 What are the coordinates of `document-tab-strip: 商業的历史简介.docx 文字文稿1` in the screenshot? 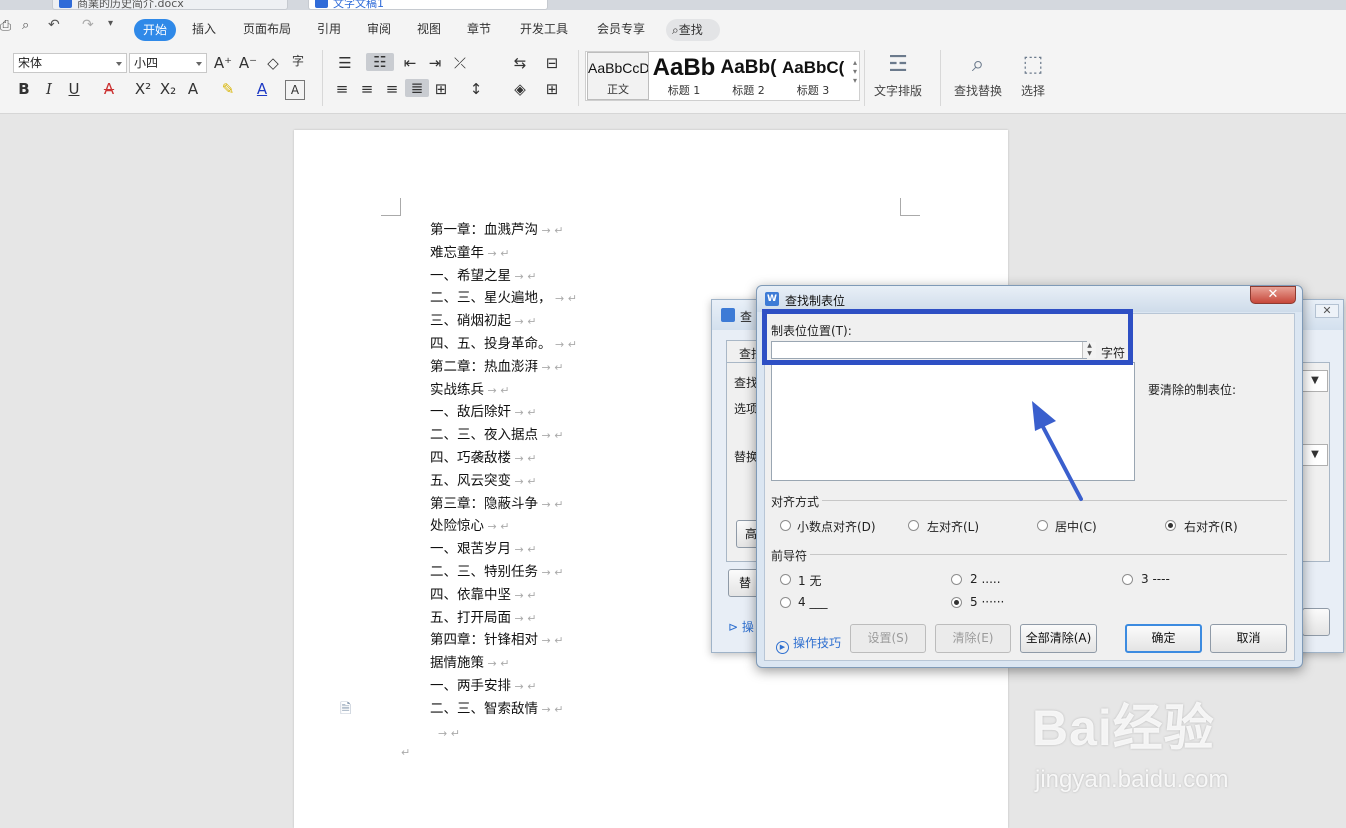 It's located at (673, 5).